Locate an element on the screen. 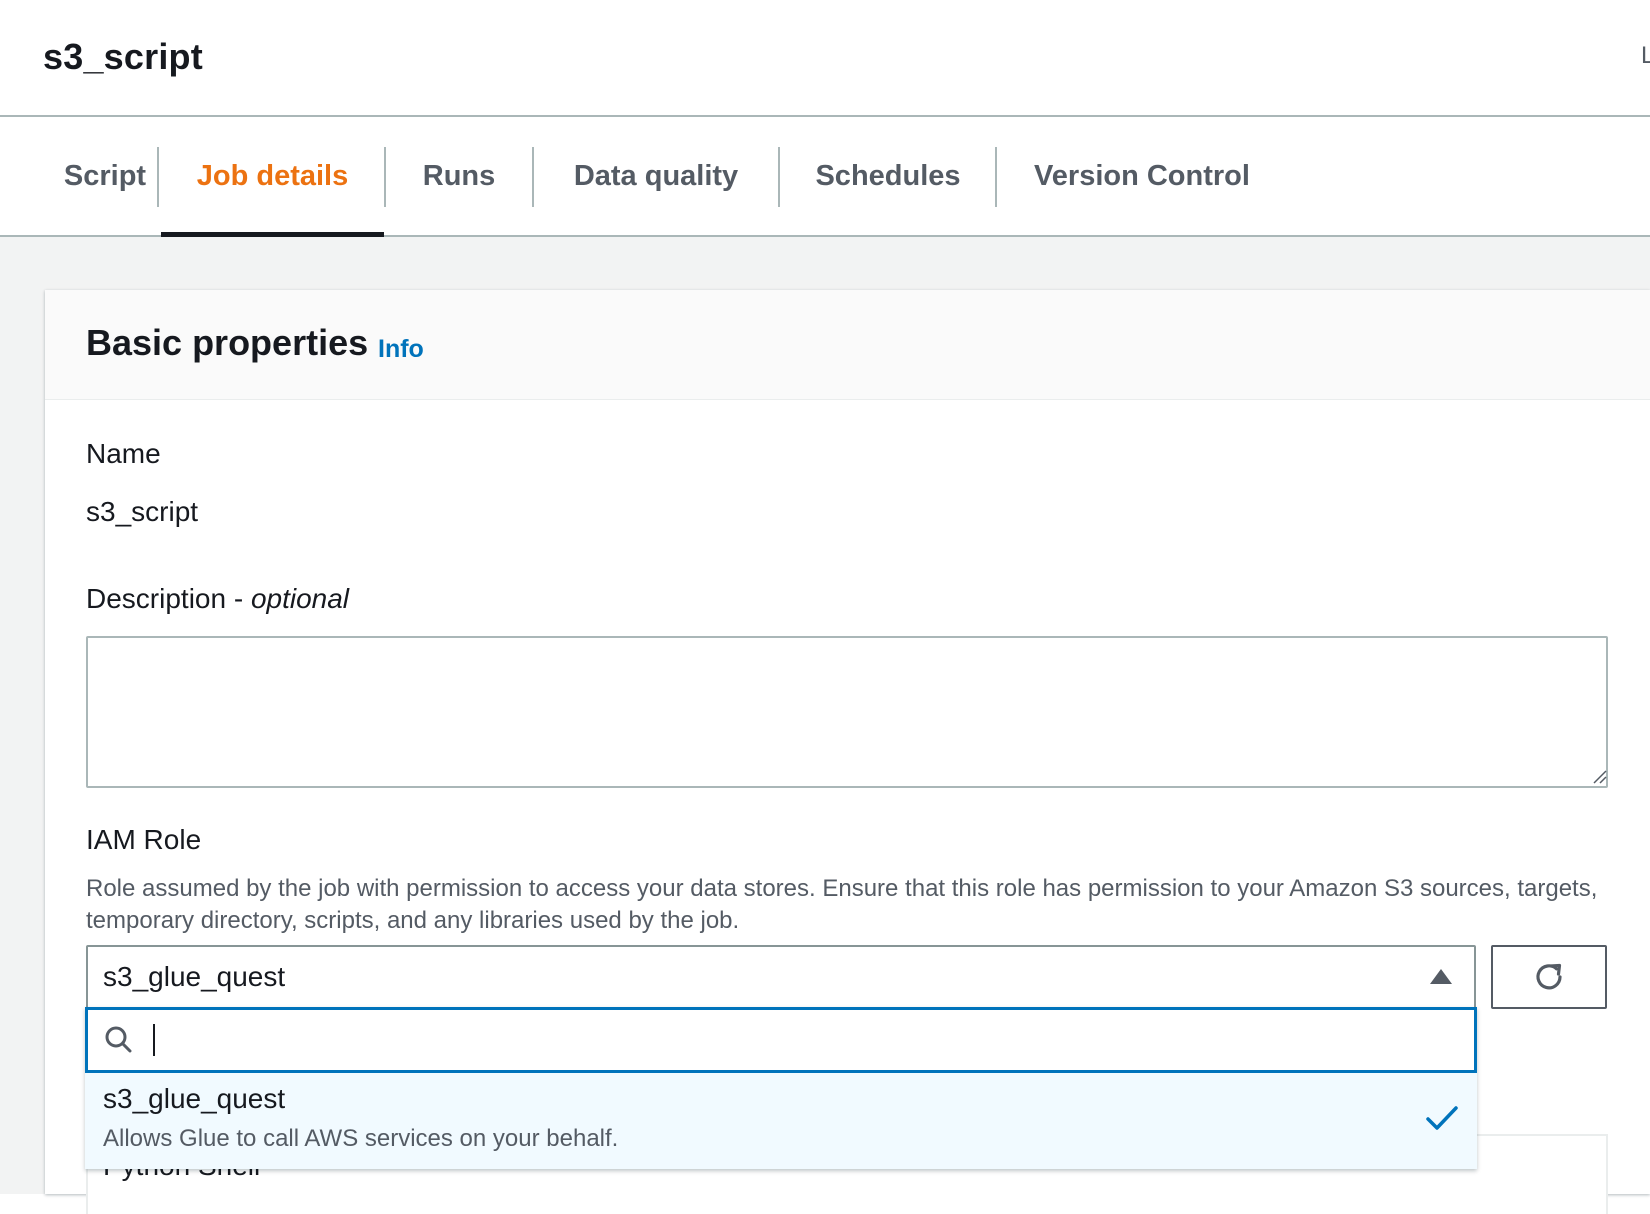  caret-up-icon is located at coordinates (1441, 976).